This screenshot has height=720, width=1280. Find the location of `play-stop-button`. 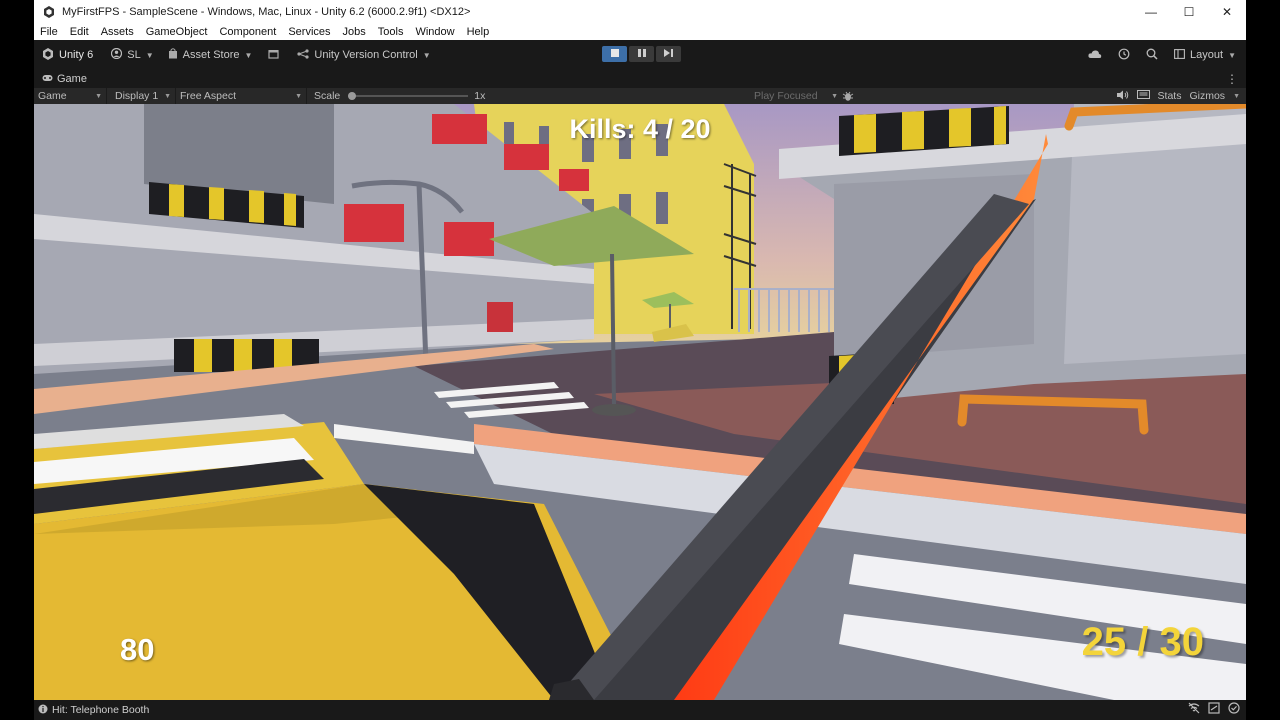

play-stop-button is located at coordinates (614, 54).